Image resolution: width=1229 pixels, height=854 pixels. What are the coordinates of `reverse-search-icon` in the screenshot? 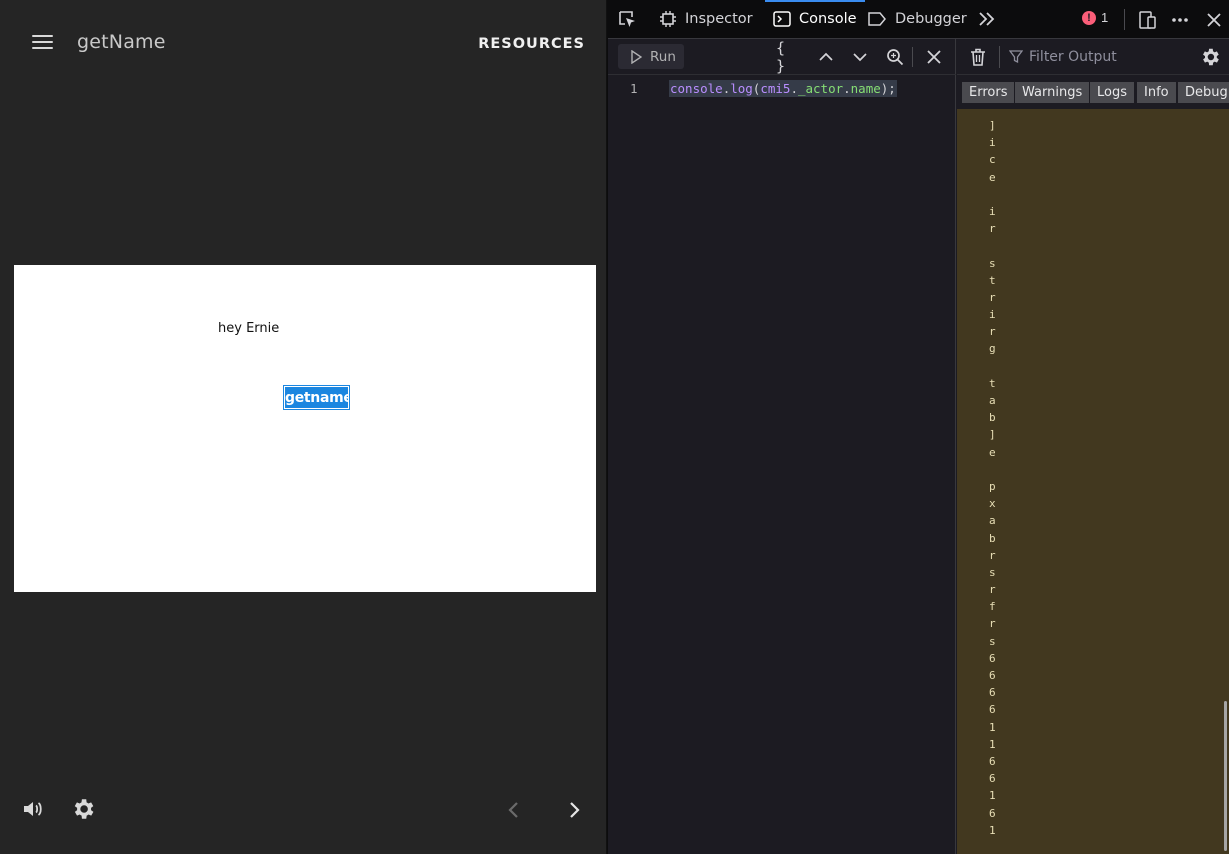 It's located at (895, 57).